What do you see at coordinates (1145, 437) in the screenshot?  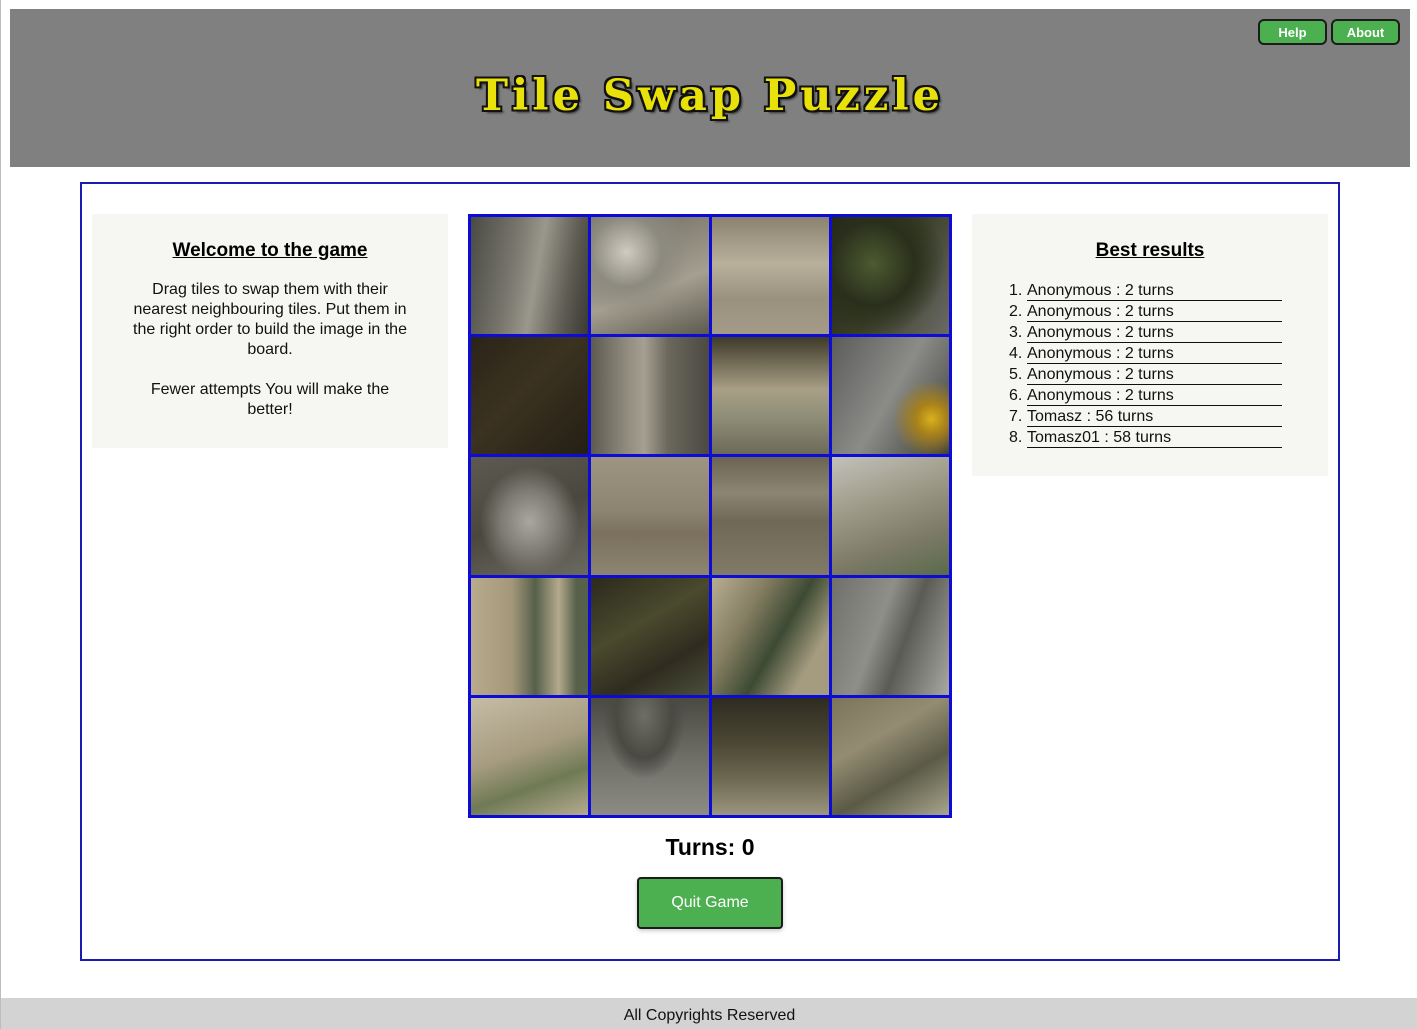 I see `result-entry: Tomasz01 : 58 turns` at bounding box center [1145, 437].